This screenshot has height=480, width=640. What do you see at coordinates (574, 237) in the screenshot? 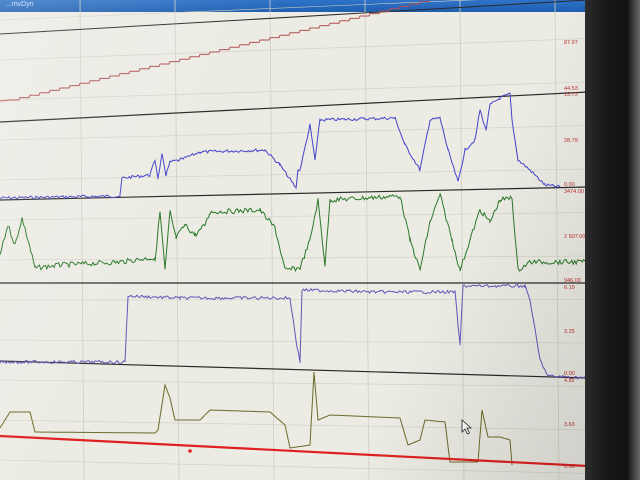
I see `axis-label: 2 507.00` at bounding box center [574, 237].